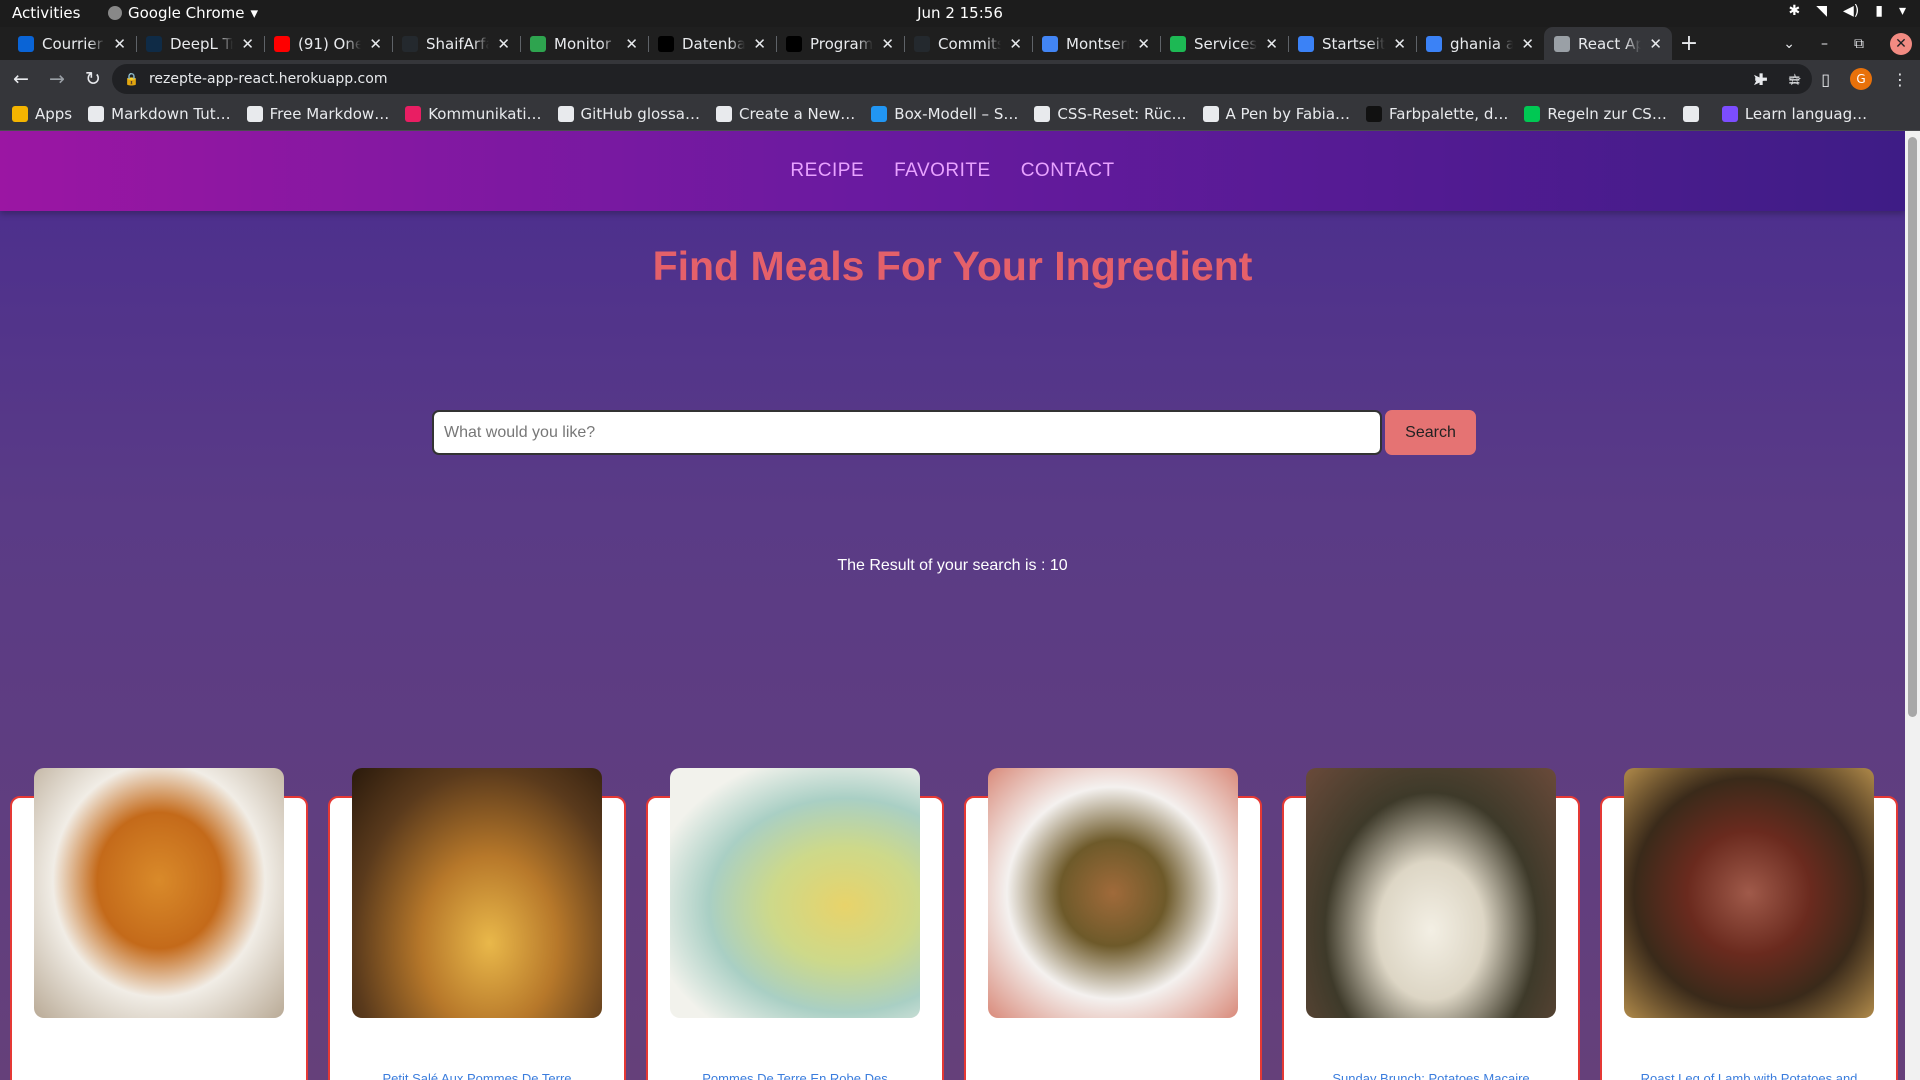 This screenshot has height=1080, width=1920. What do you see at coordinates (456, 43) in the screenshot?
I see `browser-tab: ShaifArfa ✕` at bounding box center [456, 43].